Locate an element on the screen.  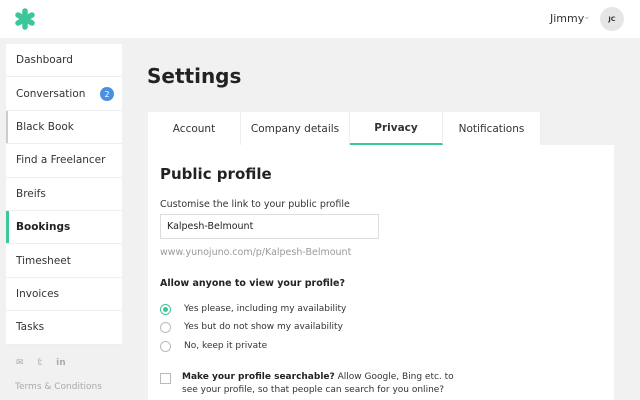
tab-privacy: Privacy is located at coordinates (396, 128).